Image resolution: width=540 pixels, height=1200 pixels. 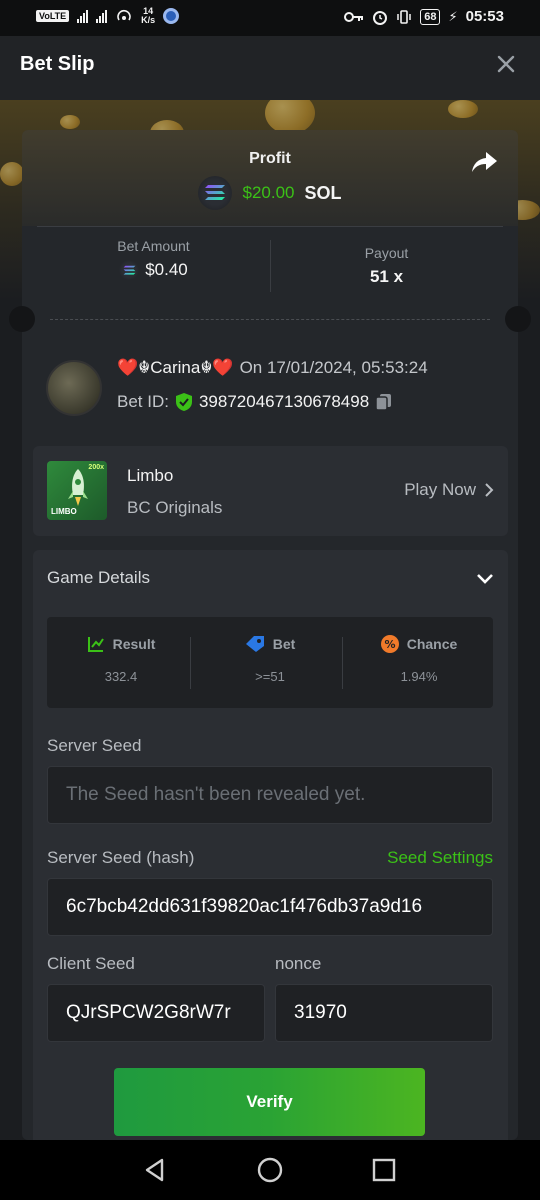 What do you see at coordinates (83, 16) in the screenshot?
I see `signal-icon` at bounding box center [83, 16].